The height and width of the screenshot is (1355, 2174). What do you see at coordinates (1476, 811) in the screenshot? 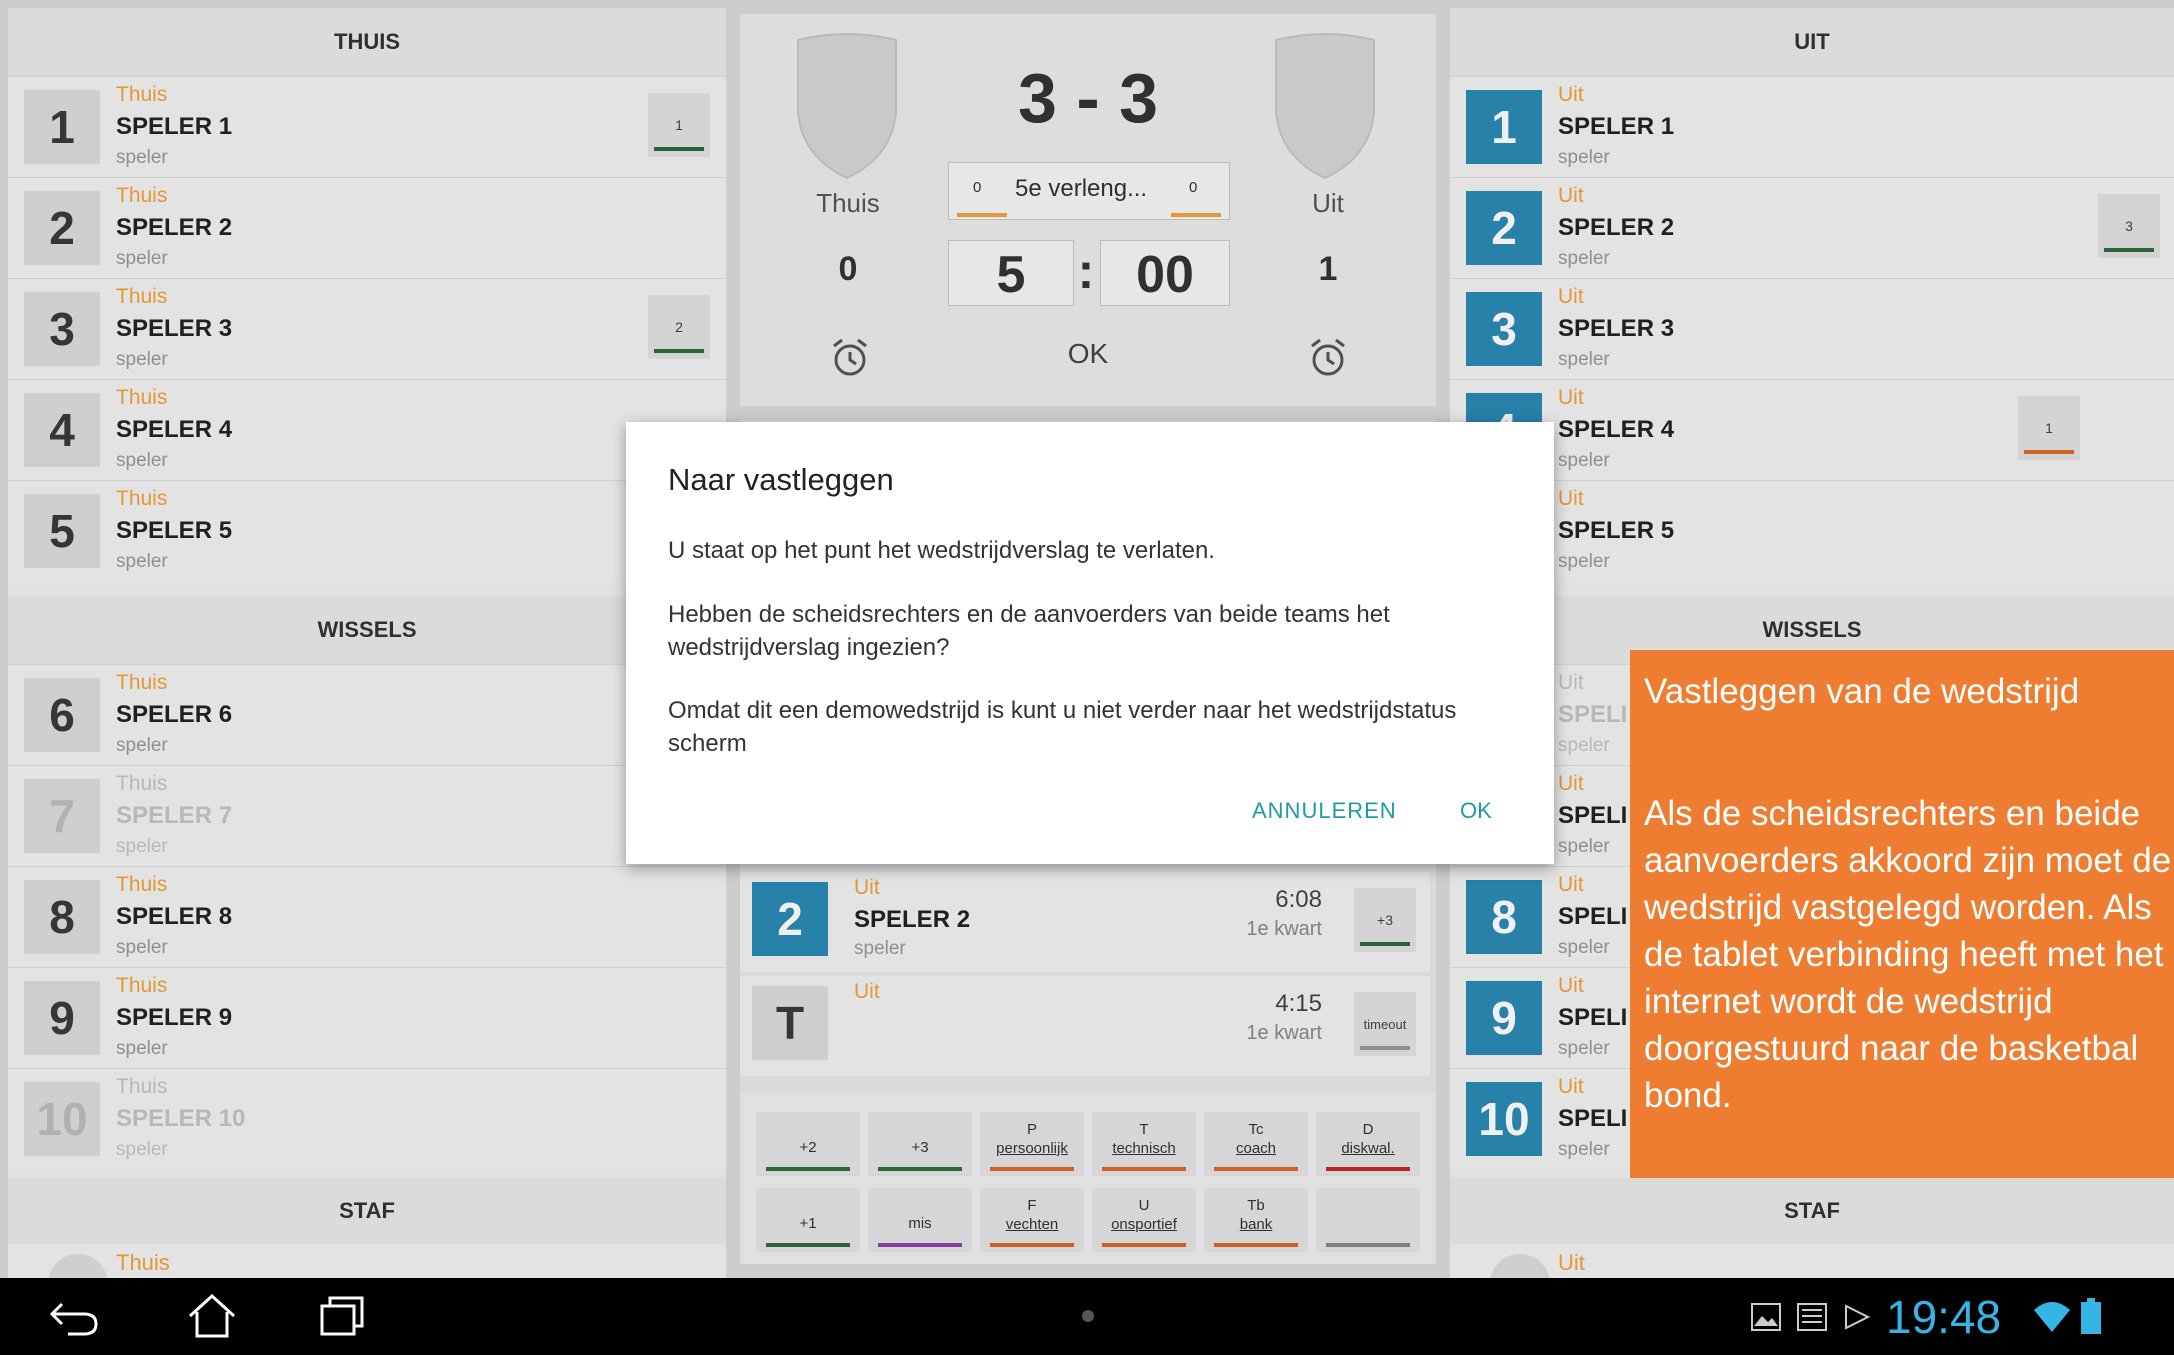
I see `ok-button: OK` at bounding box center [1476, 811].